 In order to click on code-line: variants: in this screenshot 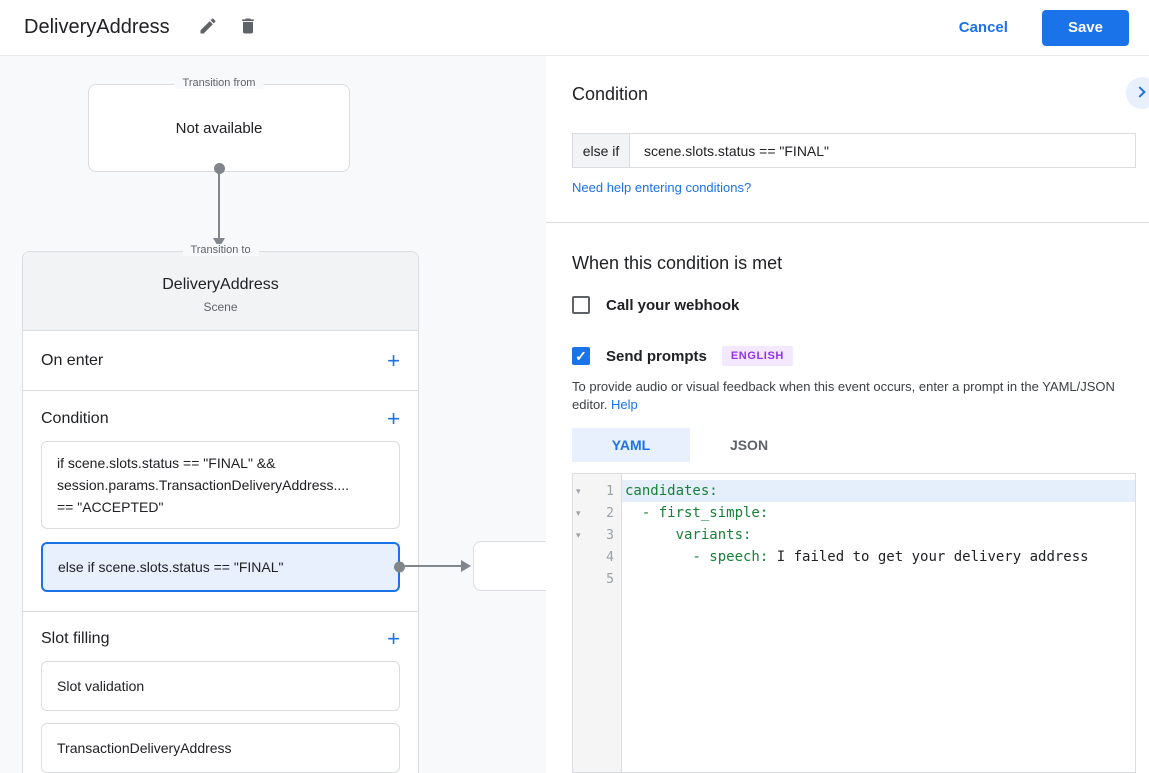, I will do `click(878, 535)`.